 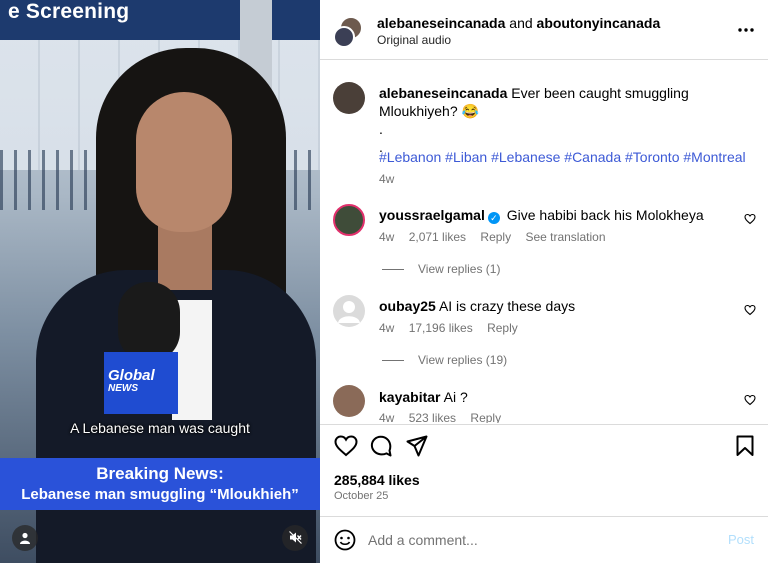 I want to click on comment-username: oubay25, so click(x=407, y=306).